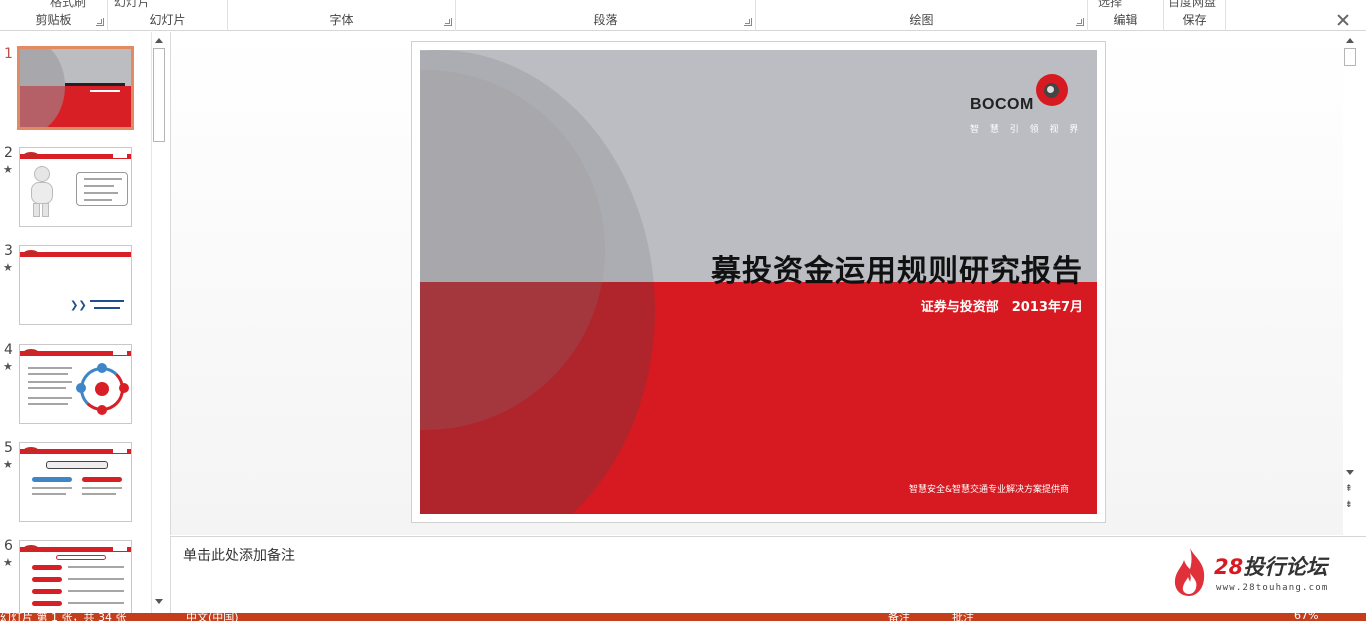  What do you see at coordinates (963, 617) in the screenshot?
I see `comments-button: 批注` at bounding box center [963, 617].